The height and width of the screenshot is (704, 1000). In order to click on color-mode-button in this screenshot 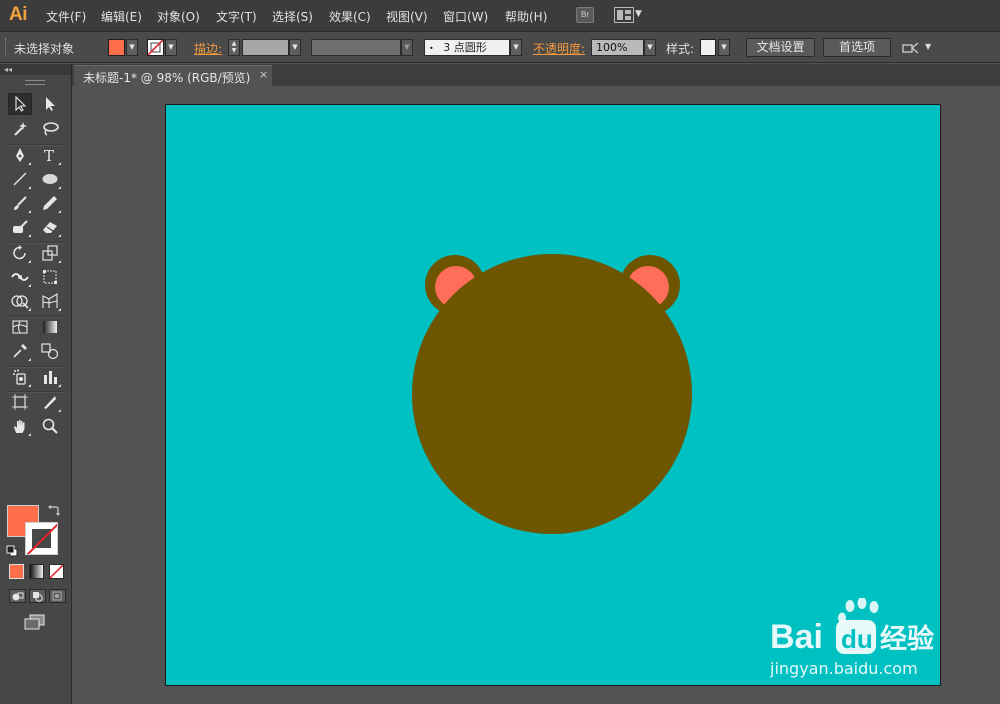, I will do `click(16, 571)`.